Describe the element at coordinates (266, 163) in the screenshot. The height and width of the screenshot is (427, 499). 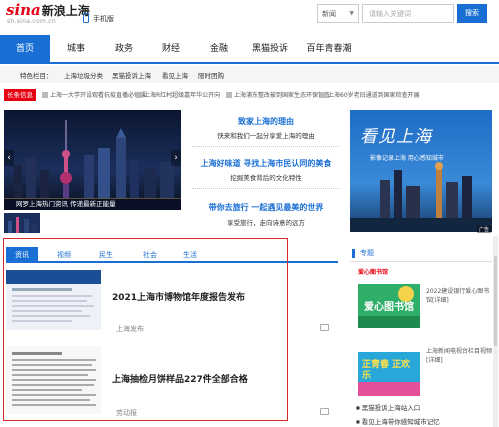
I see `feature-title: 上海好味道 寻找上海市民认同的美食` at that location.